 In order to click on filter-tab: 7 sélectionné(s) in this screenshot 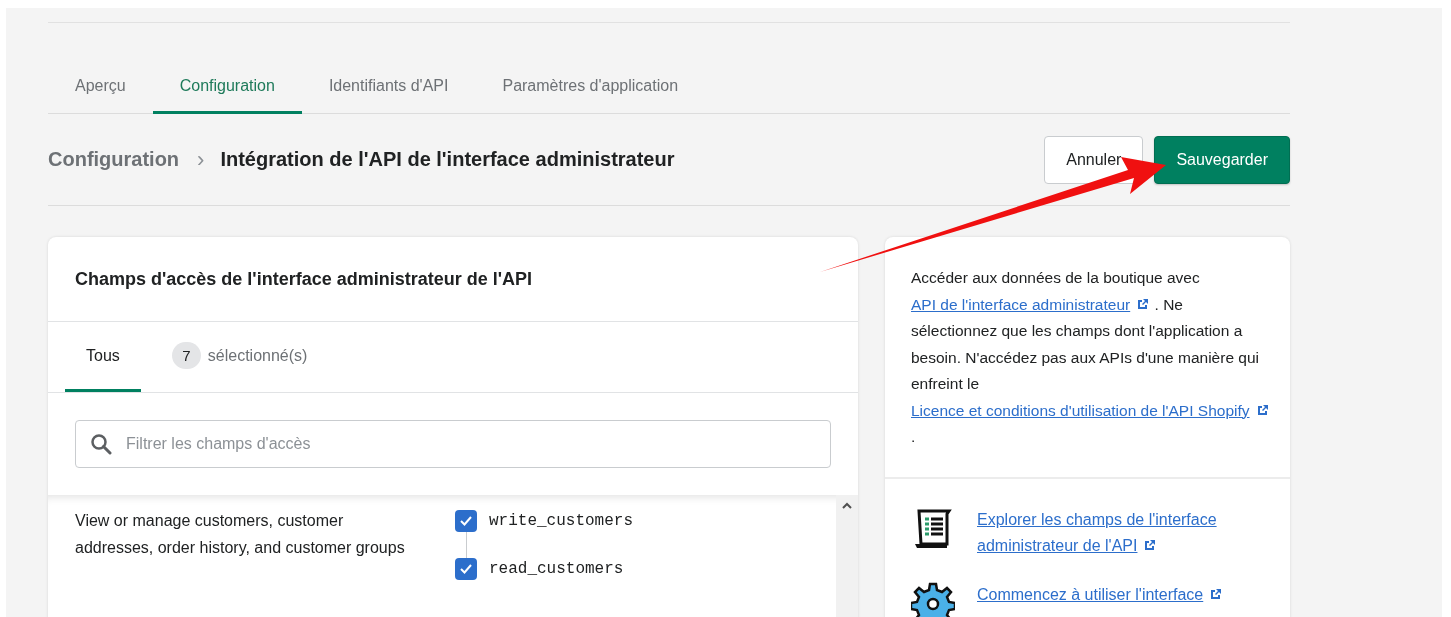, I will do `click(239, 357)`.